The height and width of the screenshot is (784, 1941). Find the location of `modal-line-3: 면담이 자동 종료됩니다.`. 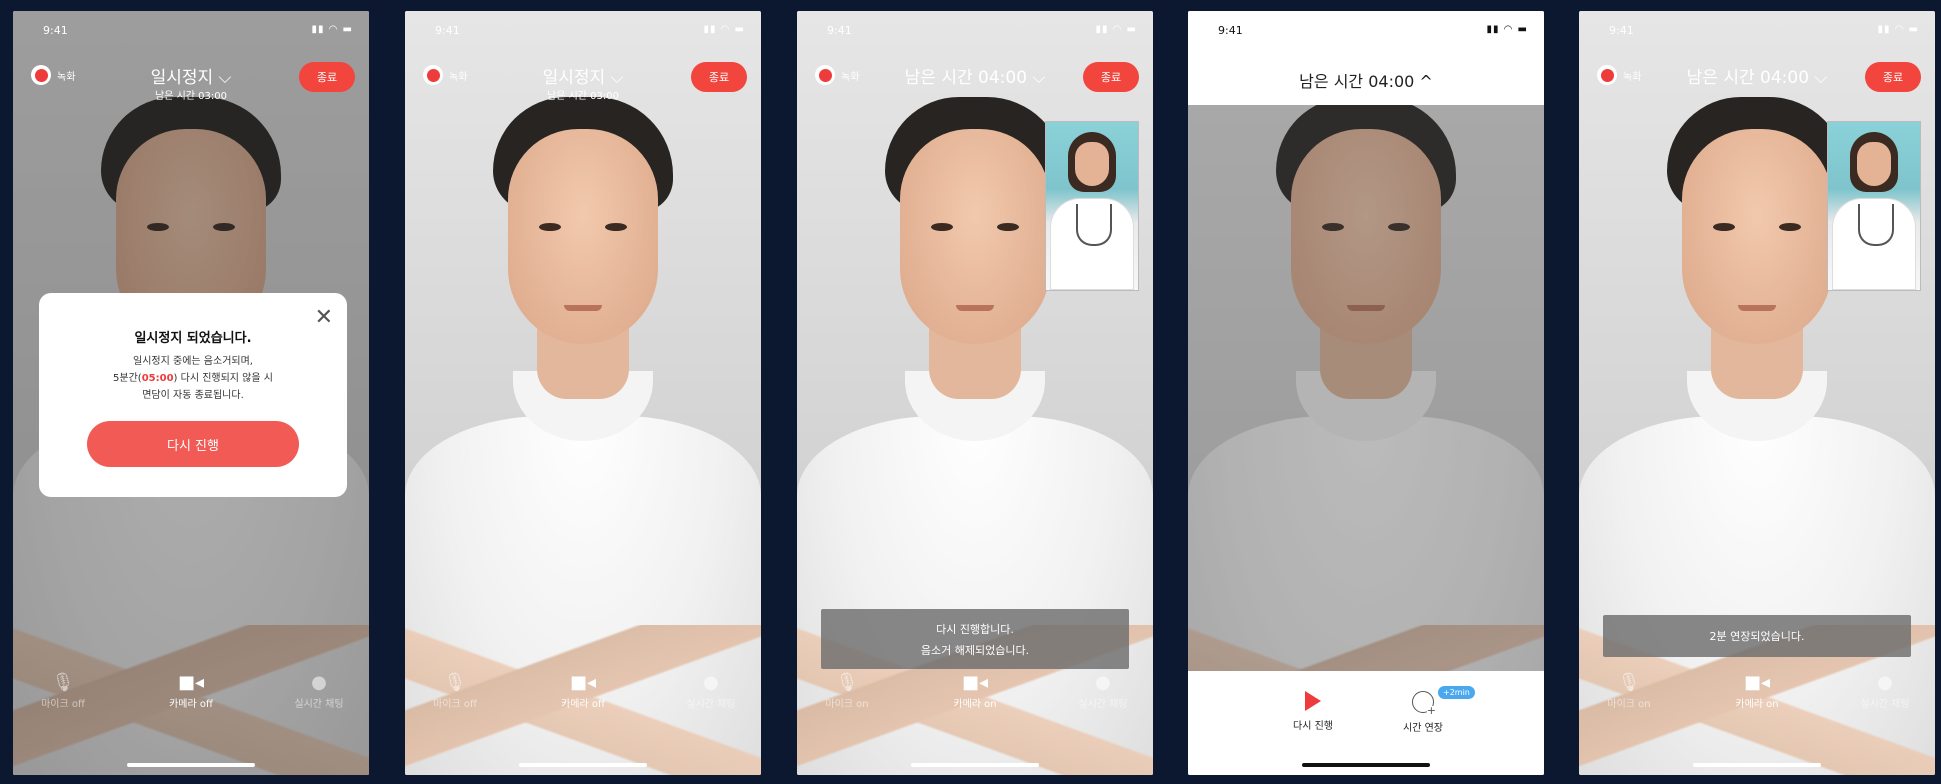

modal-line-3: 면담이 자동 종료됩니다. is located at coordinates (193, 395).